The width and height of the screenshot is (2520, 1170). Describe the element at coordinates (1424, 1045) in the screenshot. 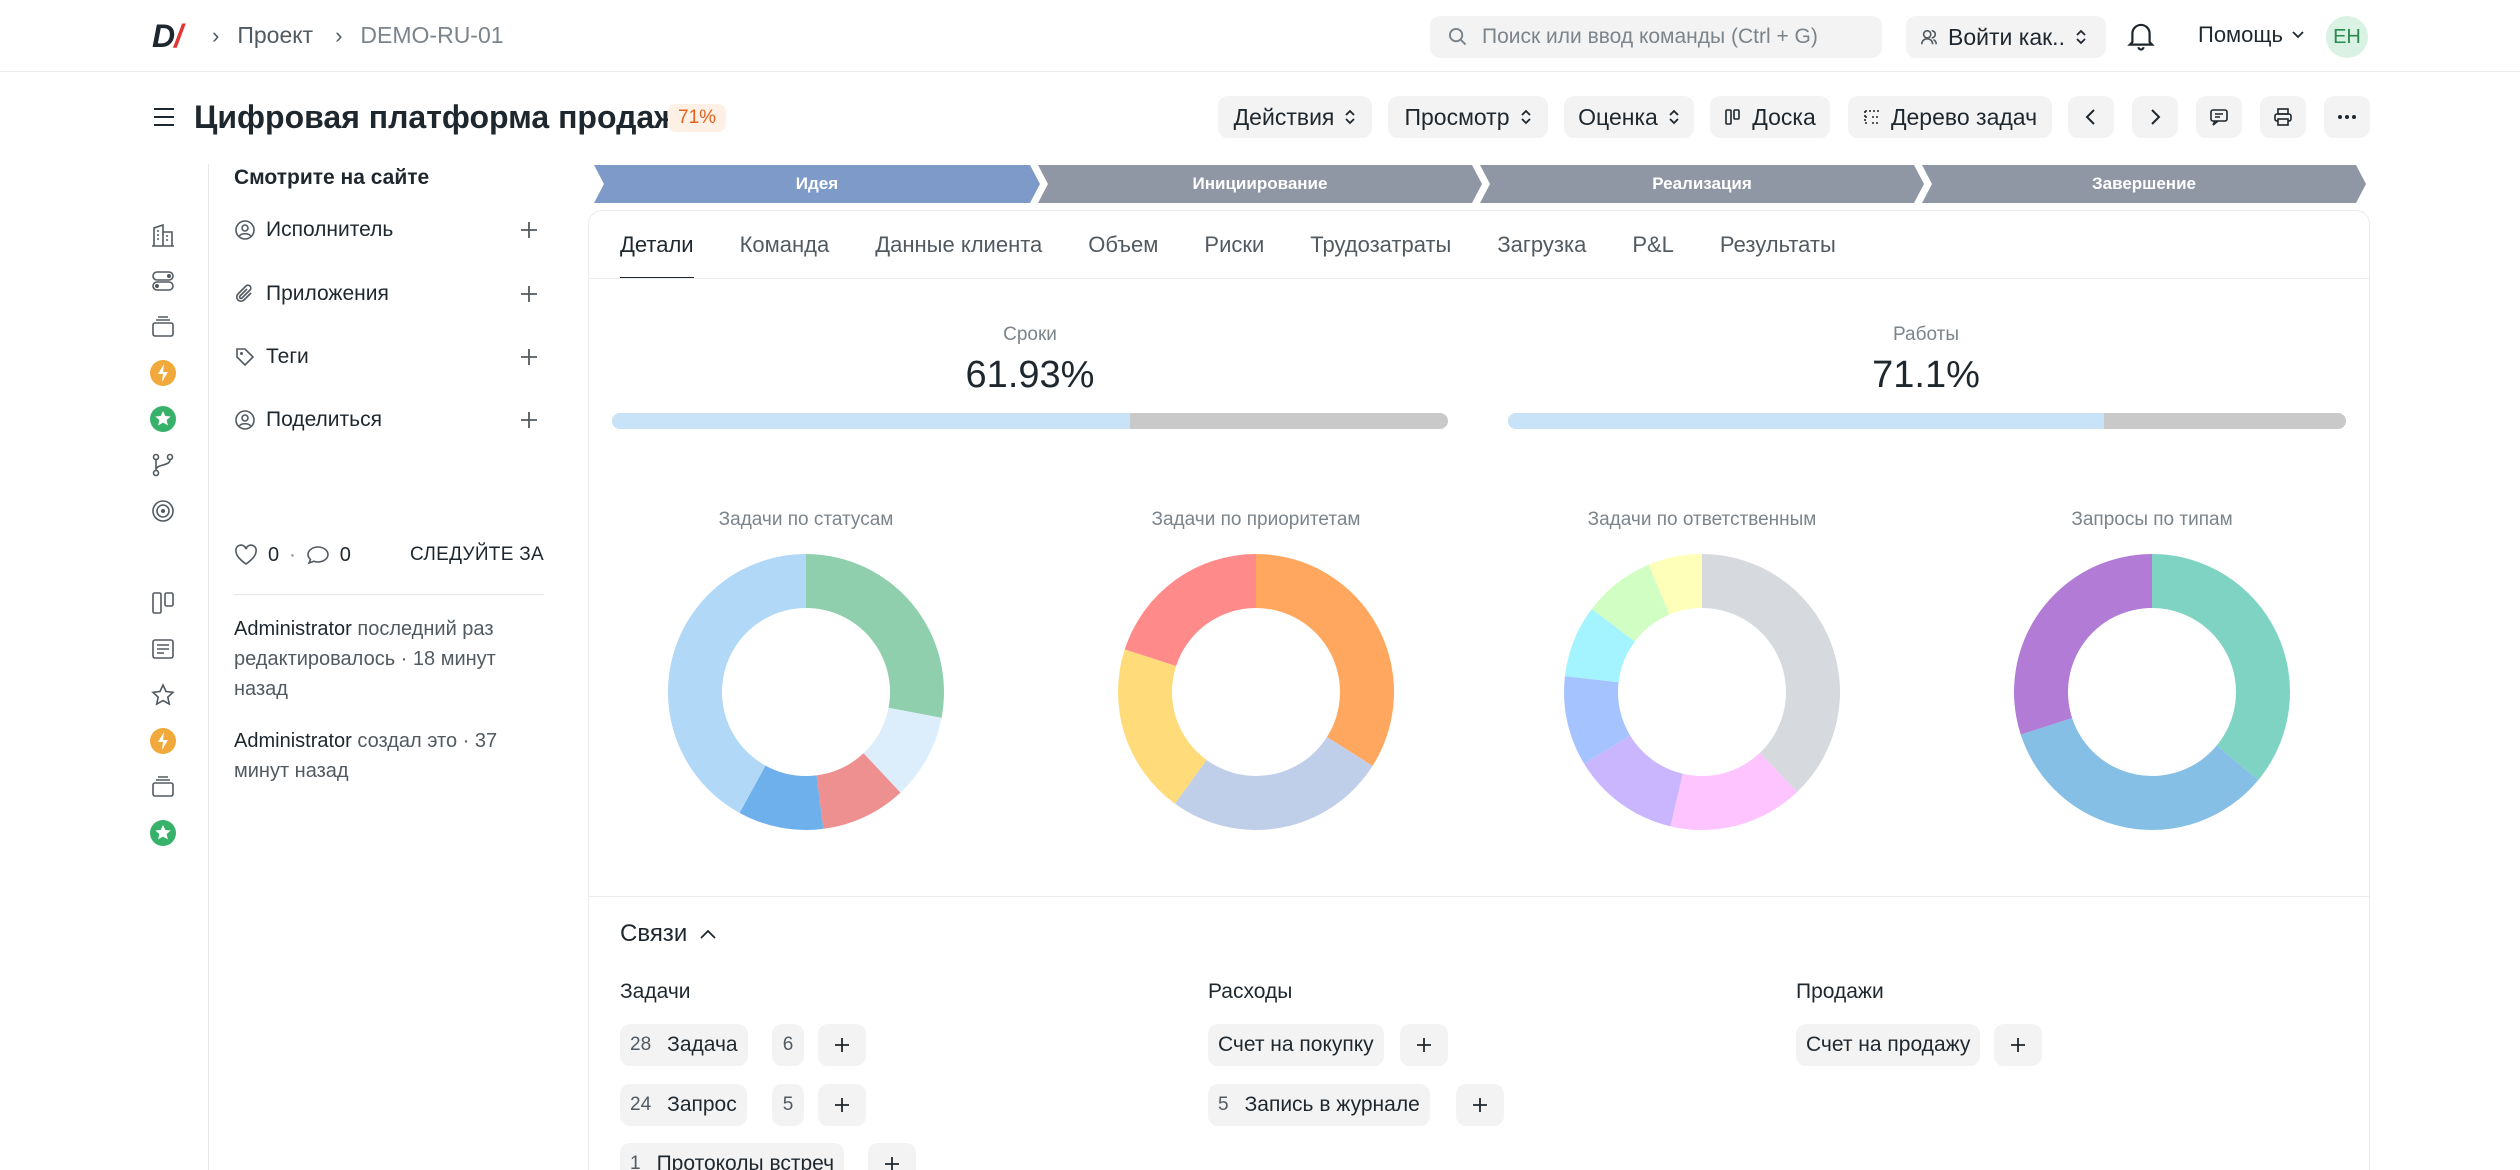

I see `add-purchase-invoice-button` at that location.